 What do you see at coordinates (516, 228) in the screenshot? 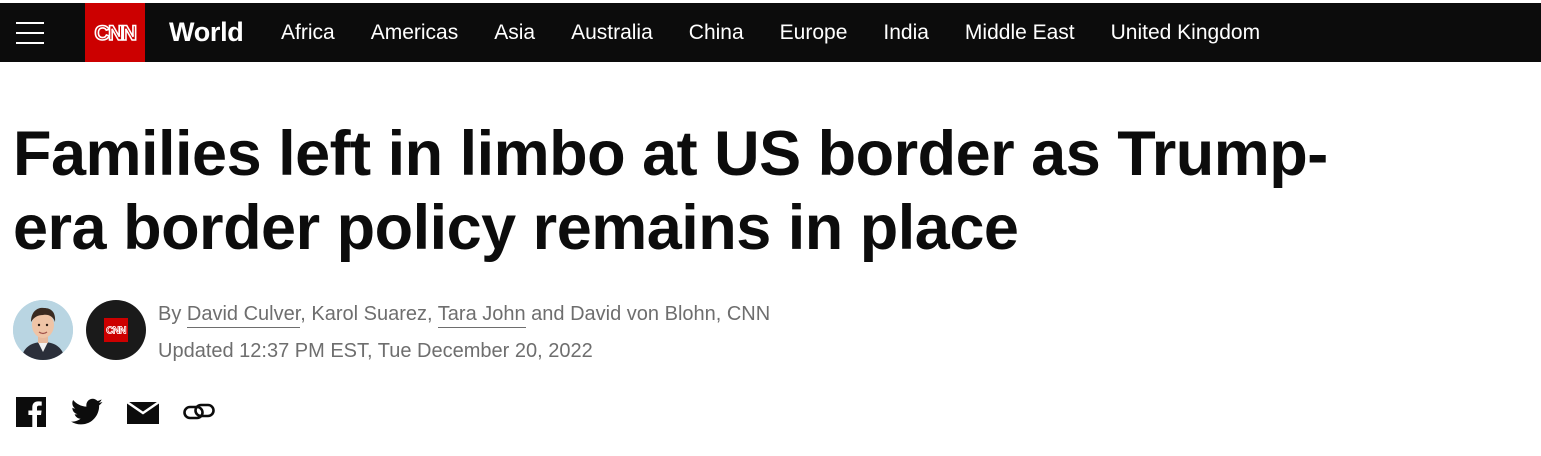
I see `headline-line-2: era border policy remains in place` at bounding box center [516, 228].